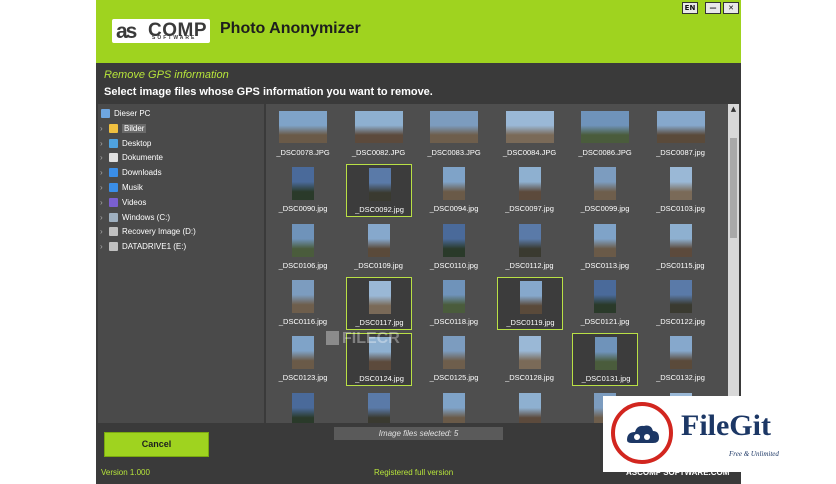 The height and width of the screenshot is (484, 836). I want to click on close-button: ✕, so click(731, 8).